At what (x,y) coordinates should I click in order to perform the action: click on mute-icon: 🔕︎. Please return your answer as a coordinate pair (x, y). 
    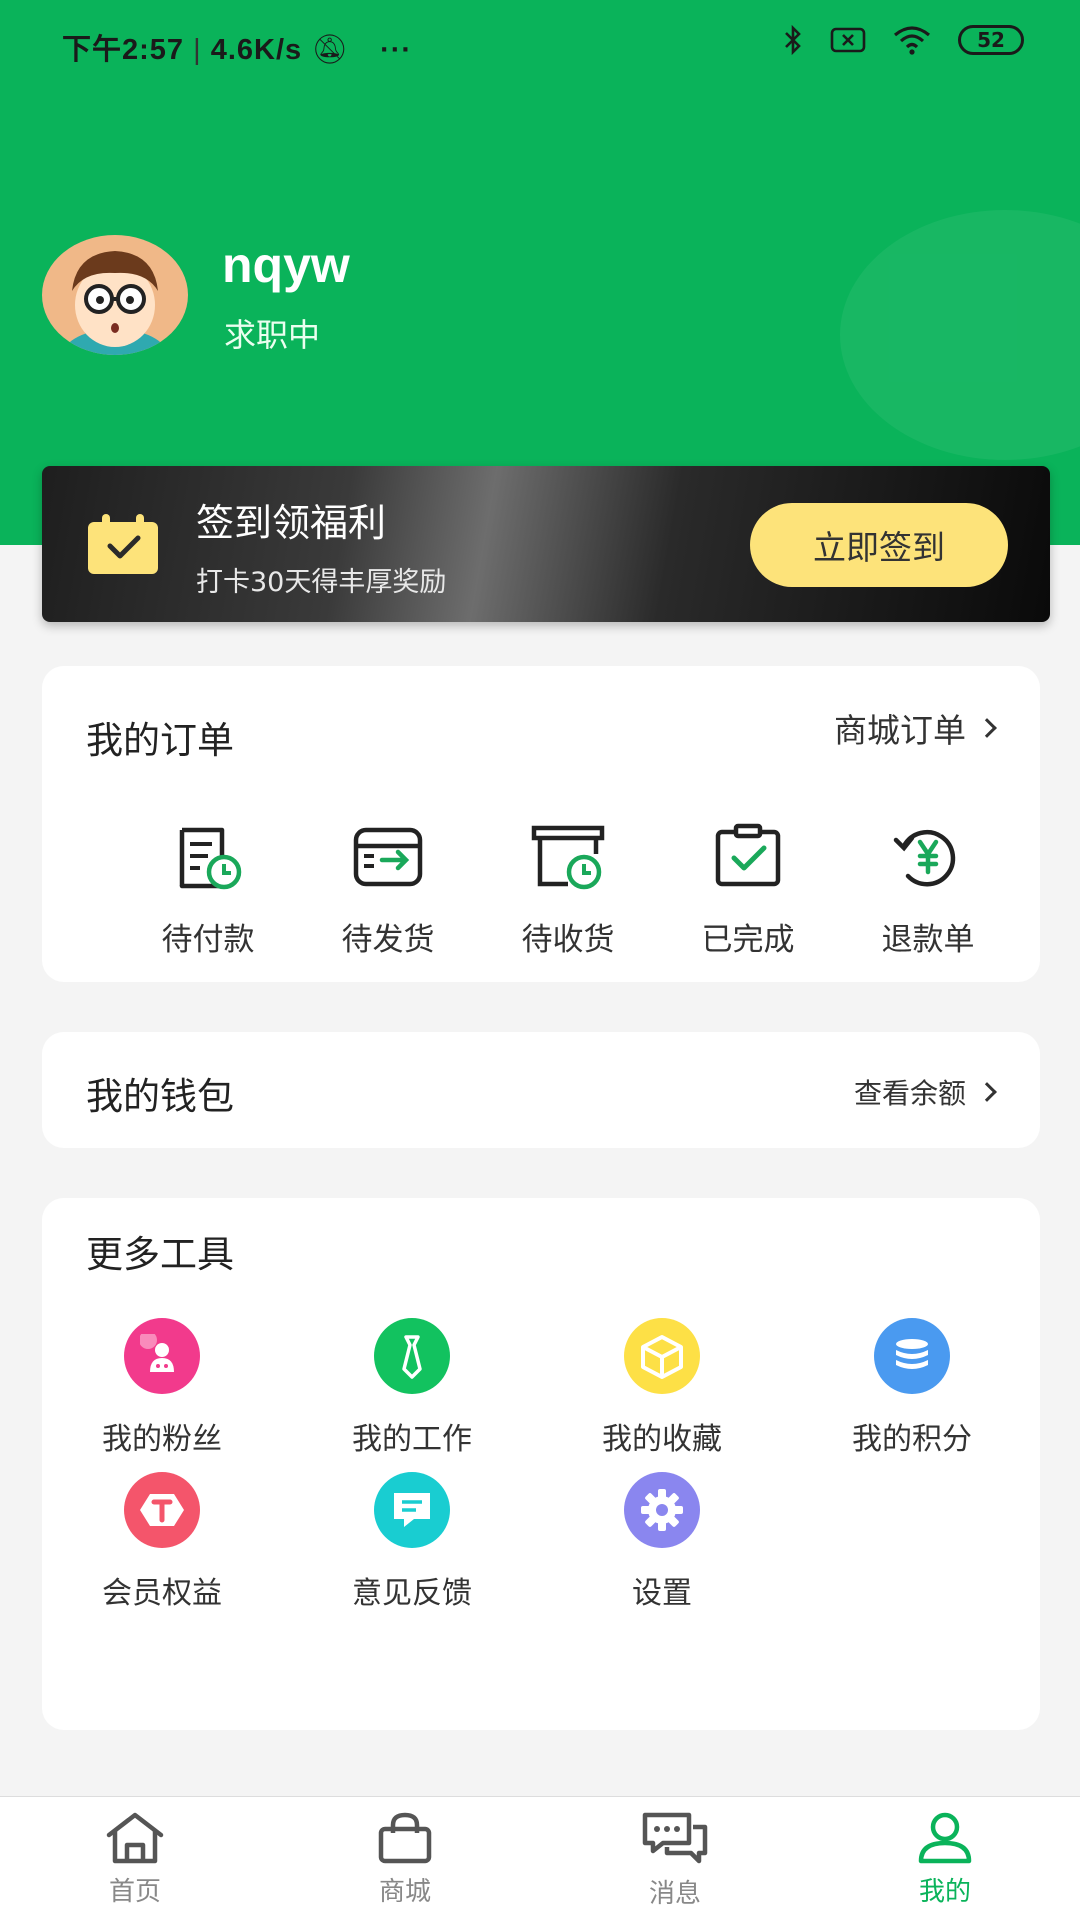
    Looking at the image, I should click on (330, 50).